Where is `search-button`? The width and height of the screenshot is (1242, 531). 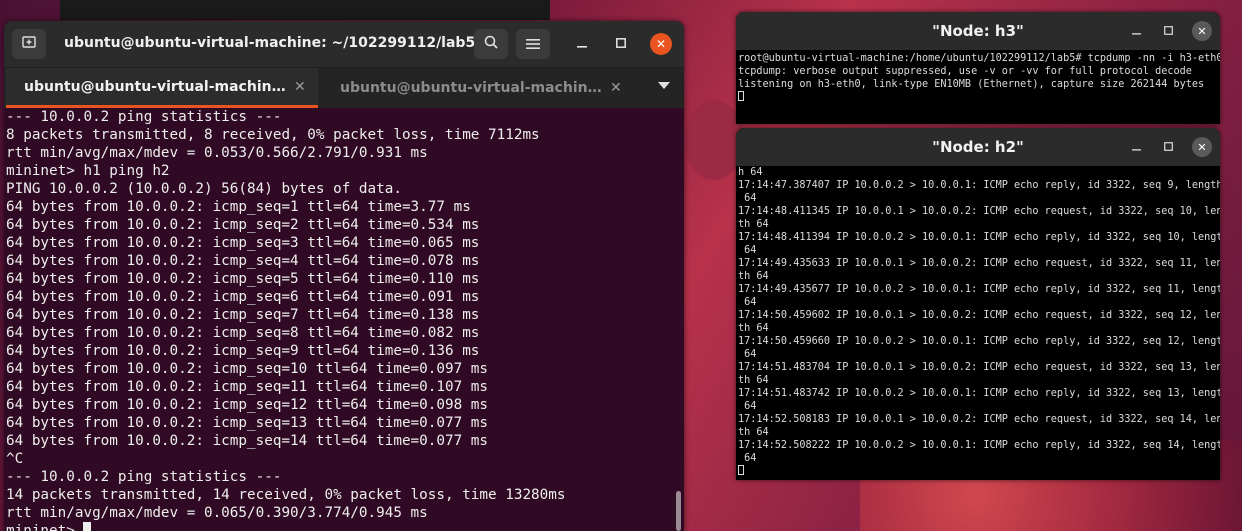
search-button is located at coordinates (491, 44).